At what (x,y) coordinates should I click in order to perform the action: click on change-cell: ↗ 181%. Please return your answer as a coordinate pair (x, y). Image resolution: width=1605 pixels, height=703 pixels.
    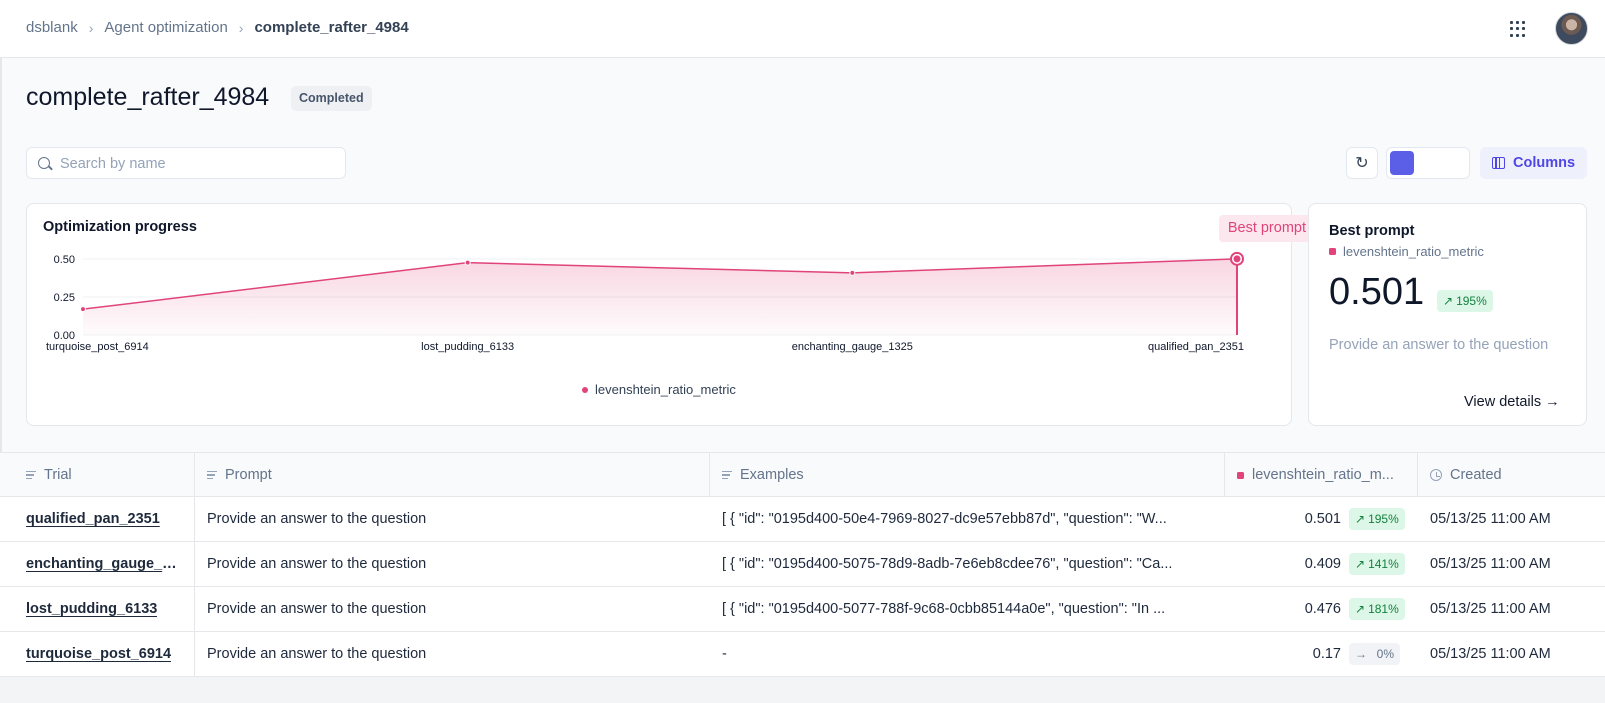
    Looking at the image, I should click on (1377, 609).